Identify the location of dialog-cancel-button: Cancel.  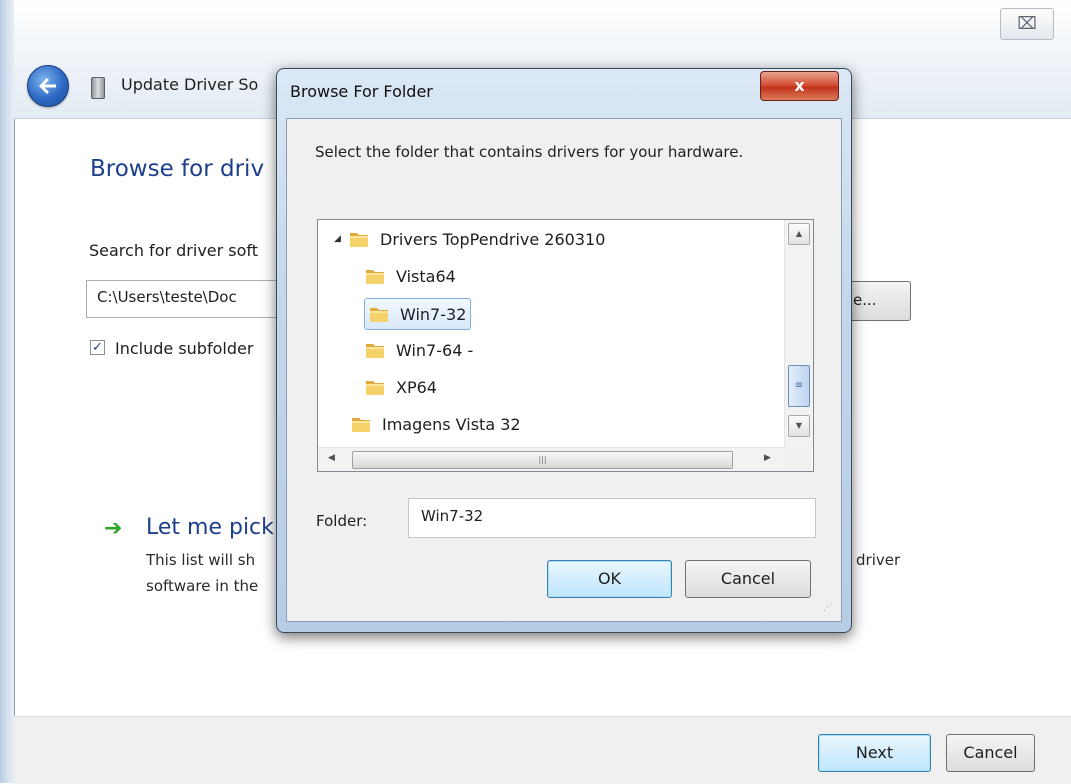
(748, 579).